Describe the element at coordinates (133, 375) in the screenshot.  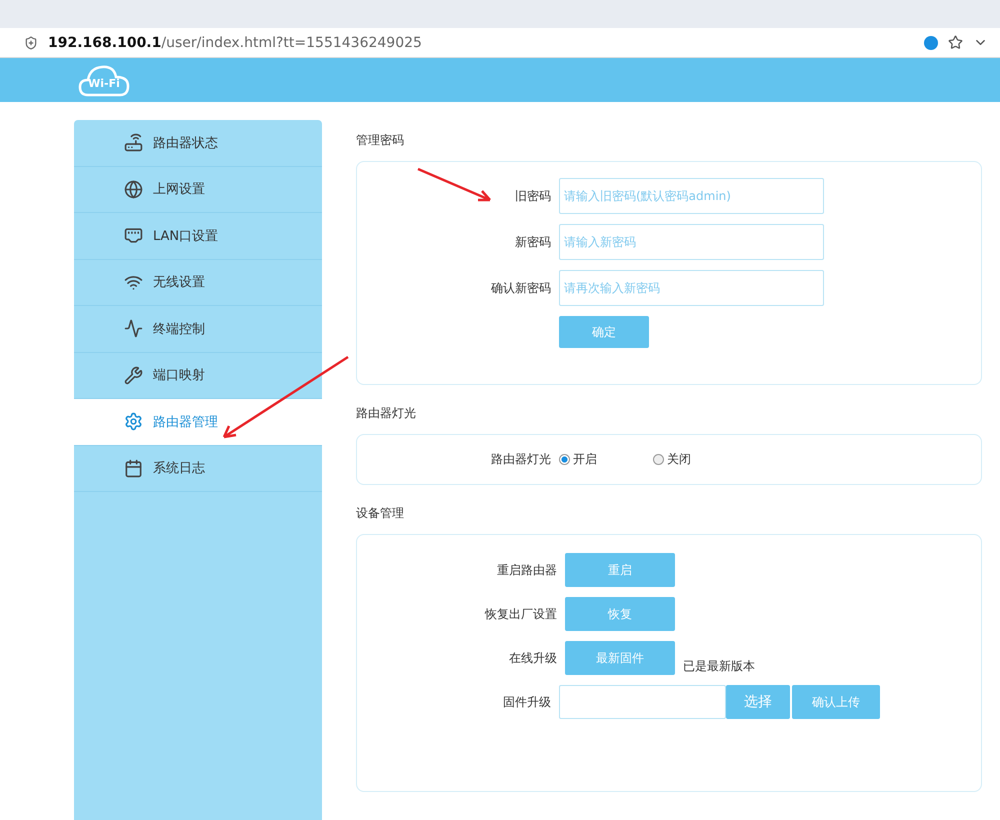
I see `wrench-icon` at that location.